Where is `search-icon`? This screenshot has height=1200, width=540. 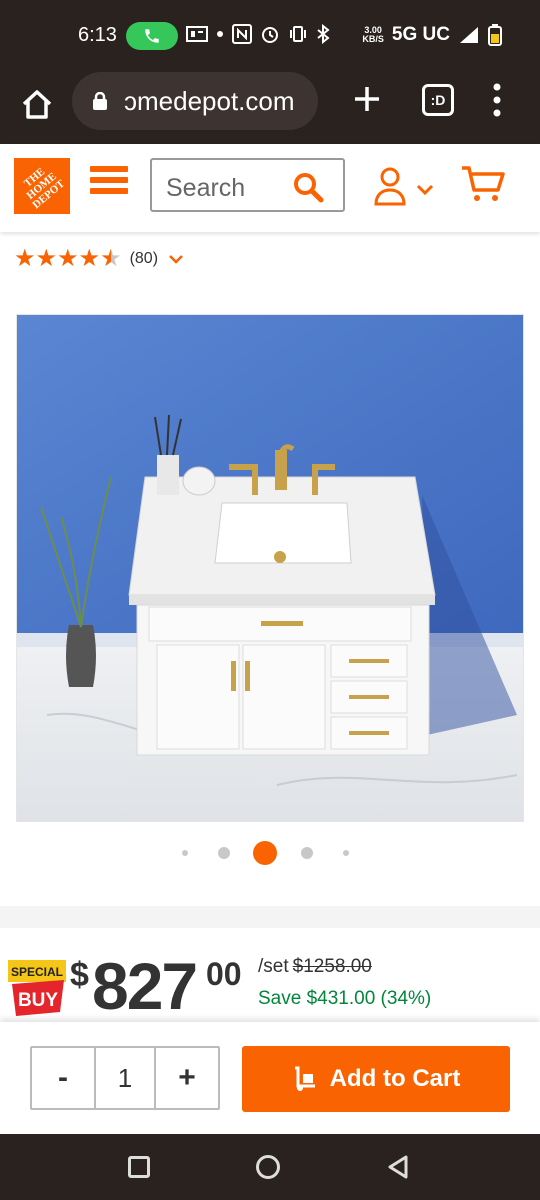
search-icon is located at coordinates (308, 187).